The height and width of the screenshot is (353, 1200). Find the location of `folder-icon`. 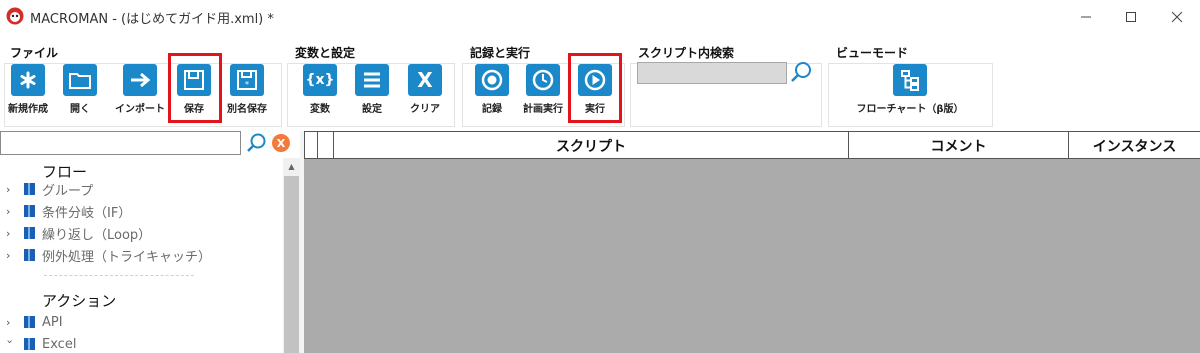

folder-icon is located at coordinates (80, 80).